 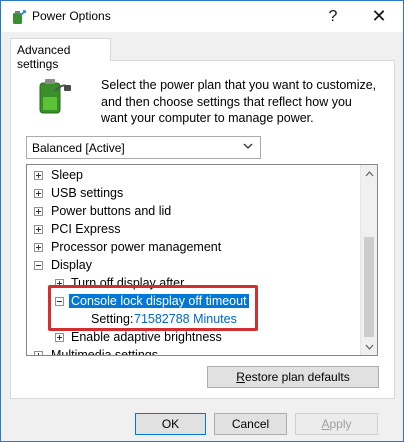 I want to click on battery-plug-icon, so click(x=55, y=96).